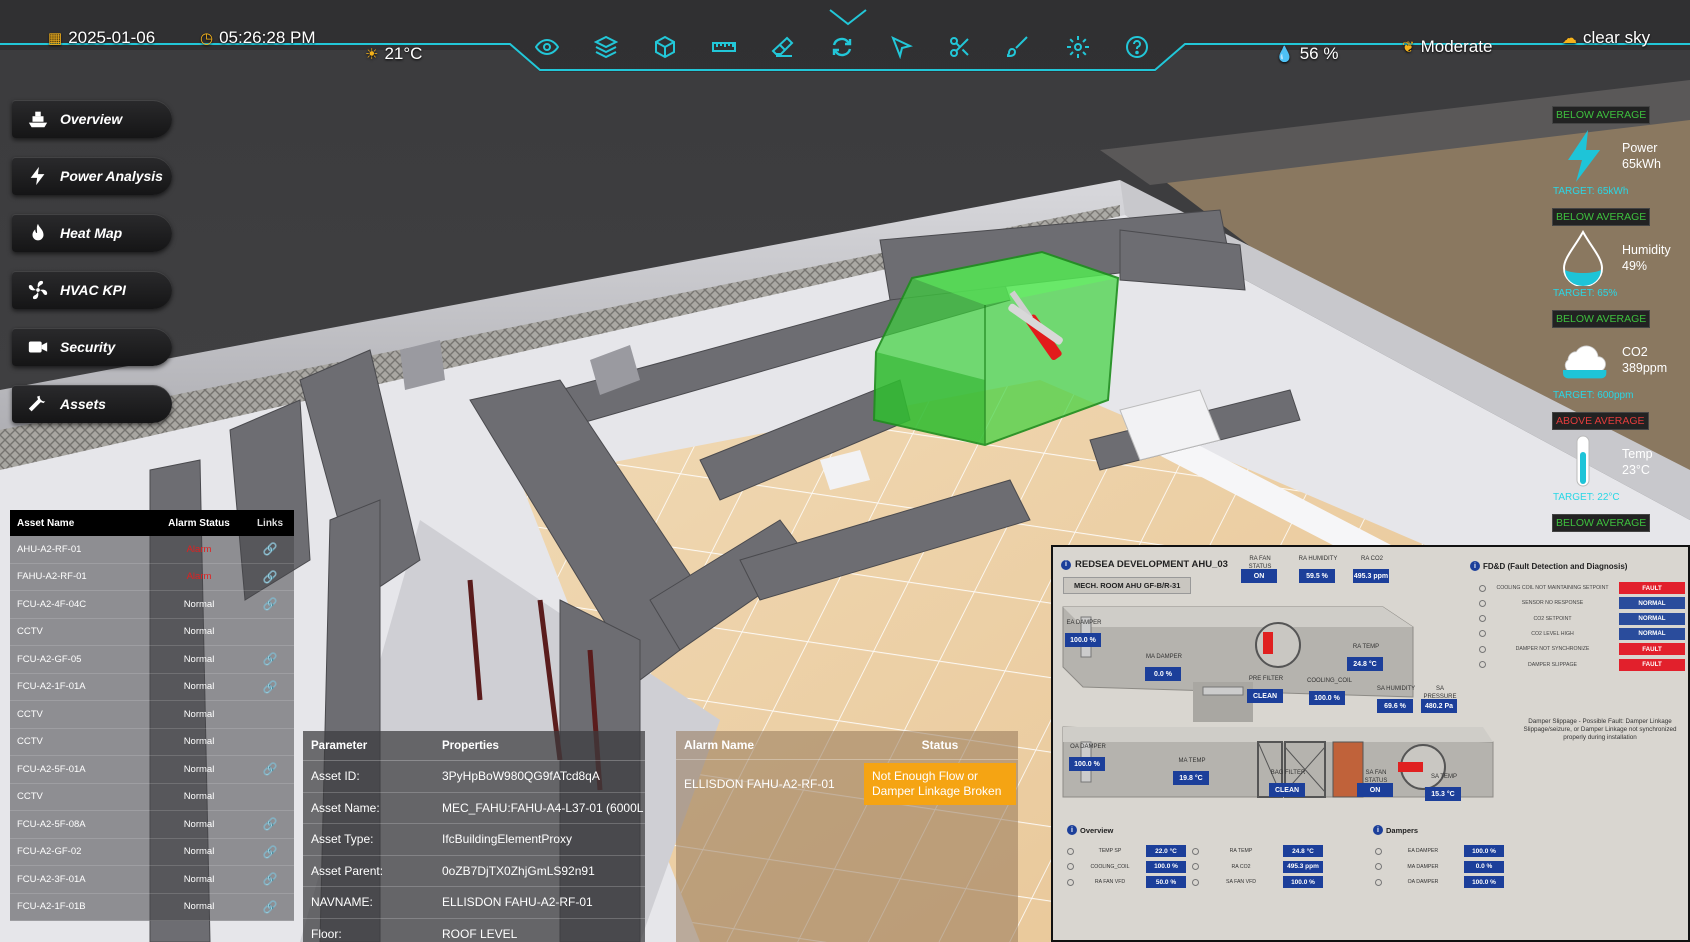 The image size is (1690, 942). What do you see at coordinates (1579, 634) in the screenshot?
I see `fdd-row: CO2 LEVEL HIGH NORMAL` at bounding box center [1579, 634].